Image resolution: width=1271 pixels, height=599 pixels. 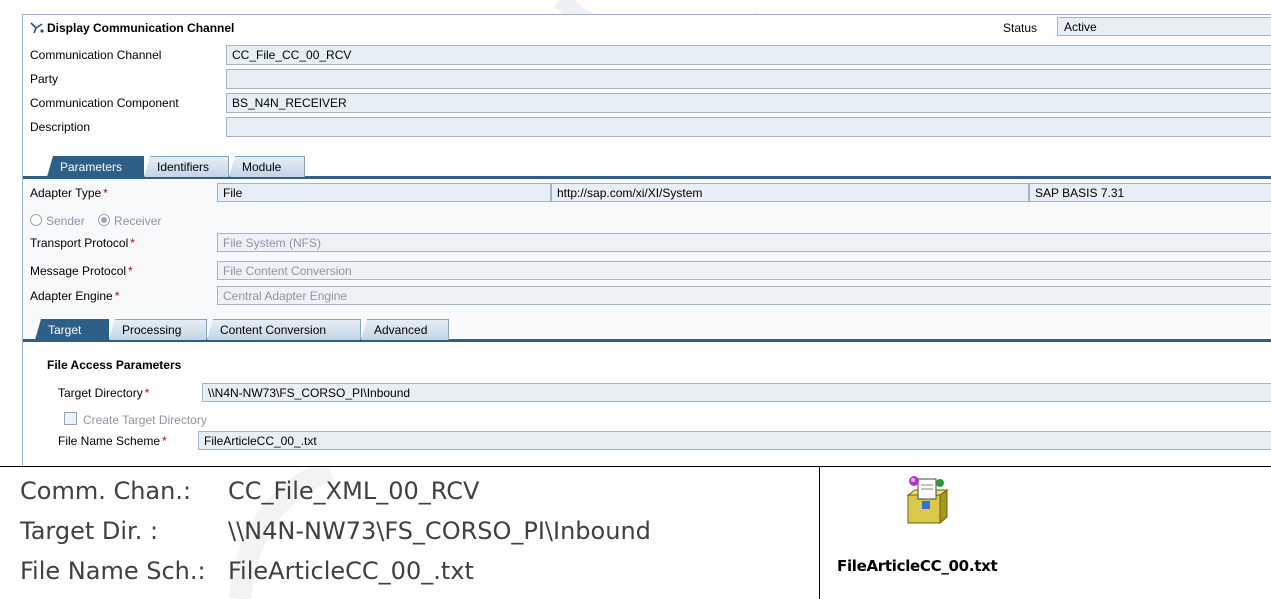 I want to click on row-transport-protocol: Transport Protocol * File System (NFS), so click(x=647, y=243).